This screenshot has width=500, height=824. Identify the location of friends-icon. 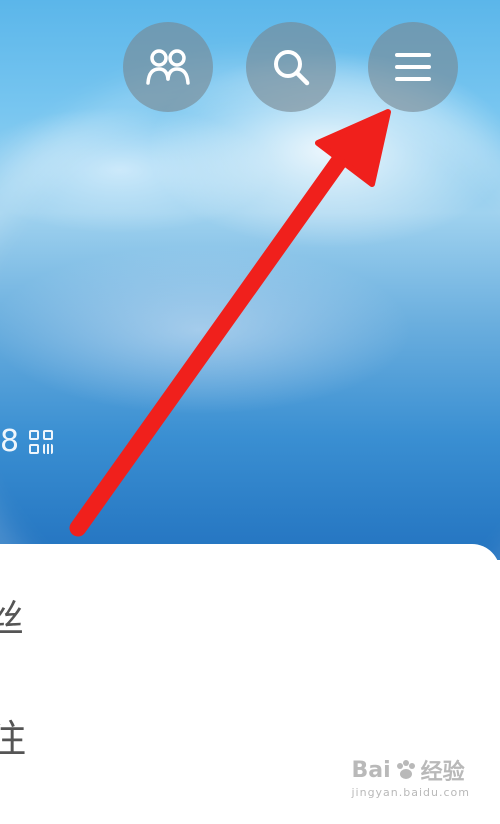
(168, 67).